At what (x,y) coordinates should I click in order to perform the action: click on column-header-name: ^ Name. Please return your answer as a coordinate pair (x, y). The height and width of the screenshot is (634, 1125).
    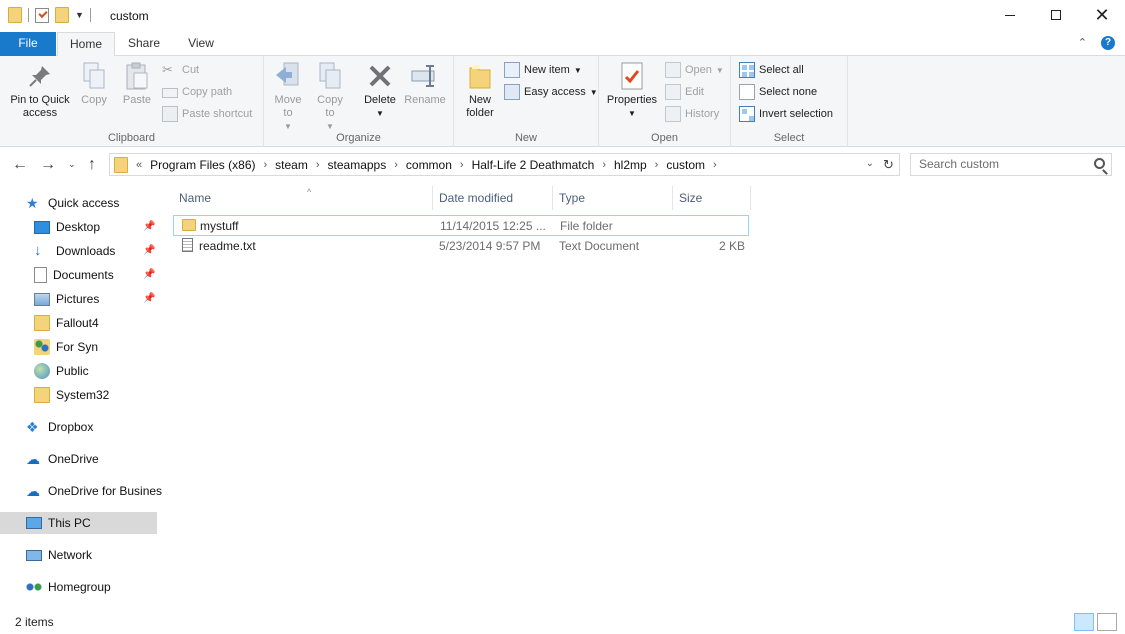
    Looking at the image, I should click on (303, 198).